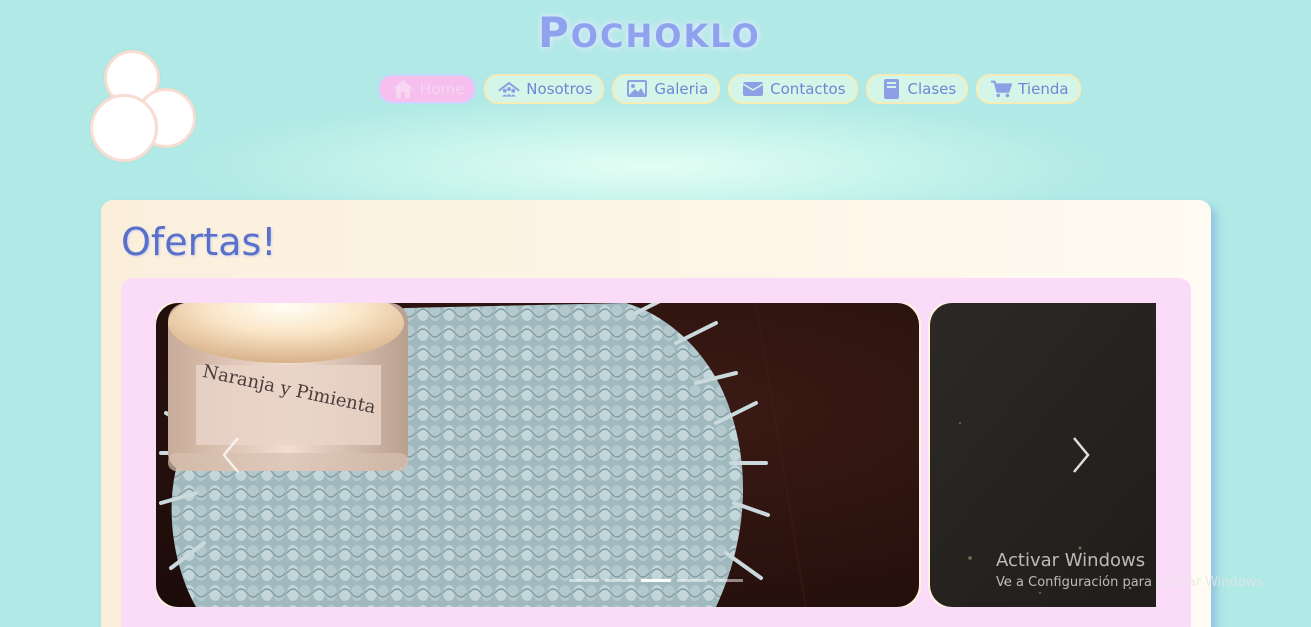  I want to click on nav-clases: Clases, so click(917, 89).